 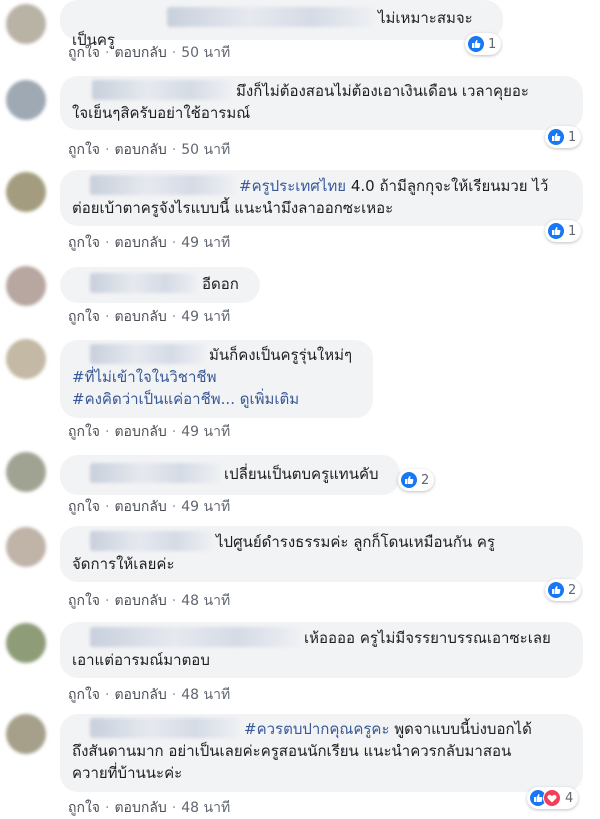 I want to click on comment-bubble: เปลี่ยนเป็นตบครูแทนคับ, so click(x=230, y=475).